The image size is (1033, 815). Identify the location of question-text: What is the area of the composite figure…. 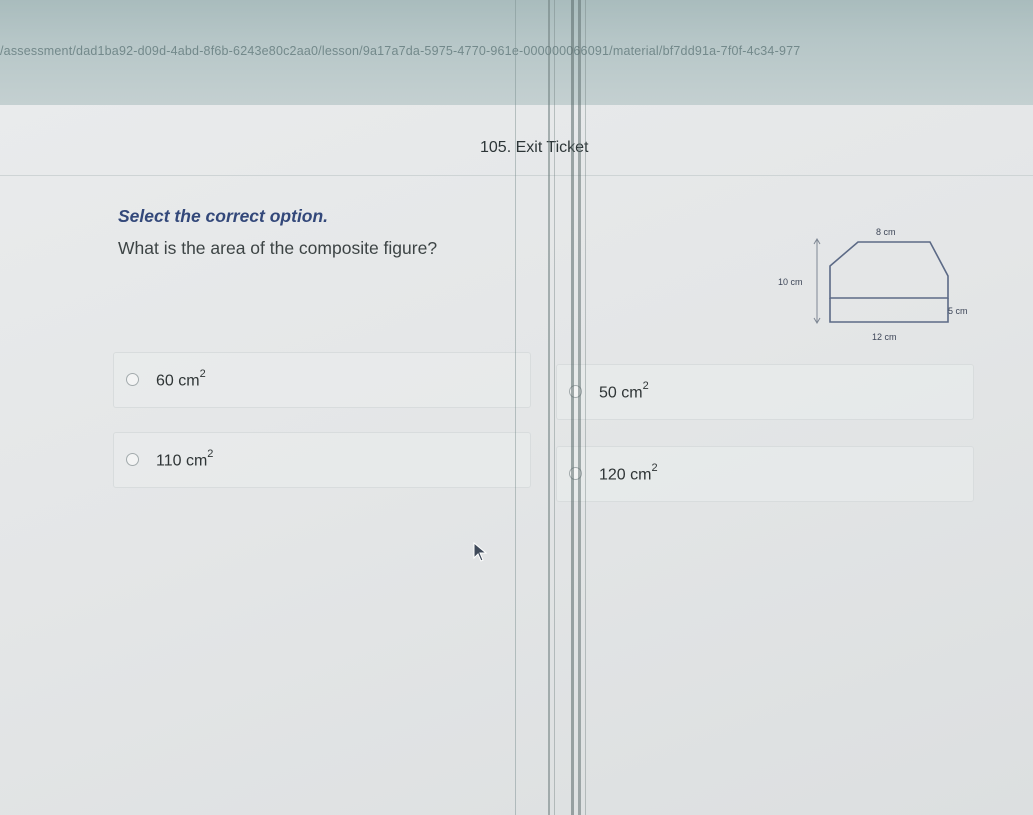
(278, 248).